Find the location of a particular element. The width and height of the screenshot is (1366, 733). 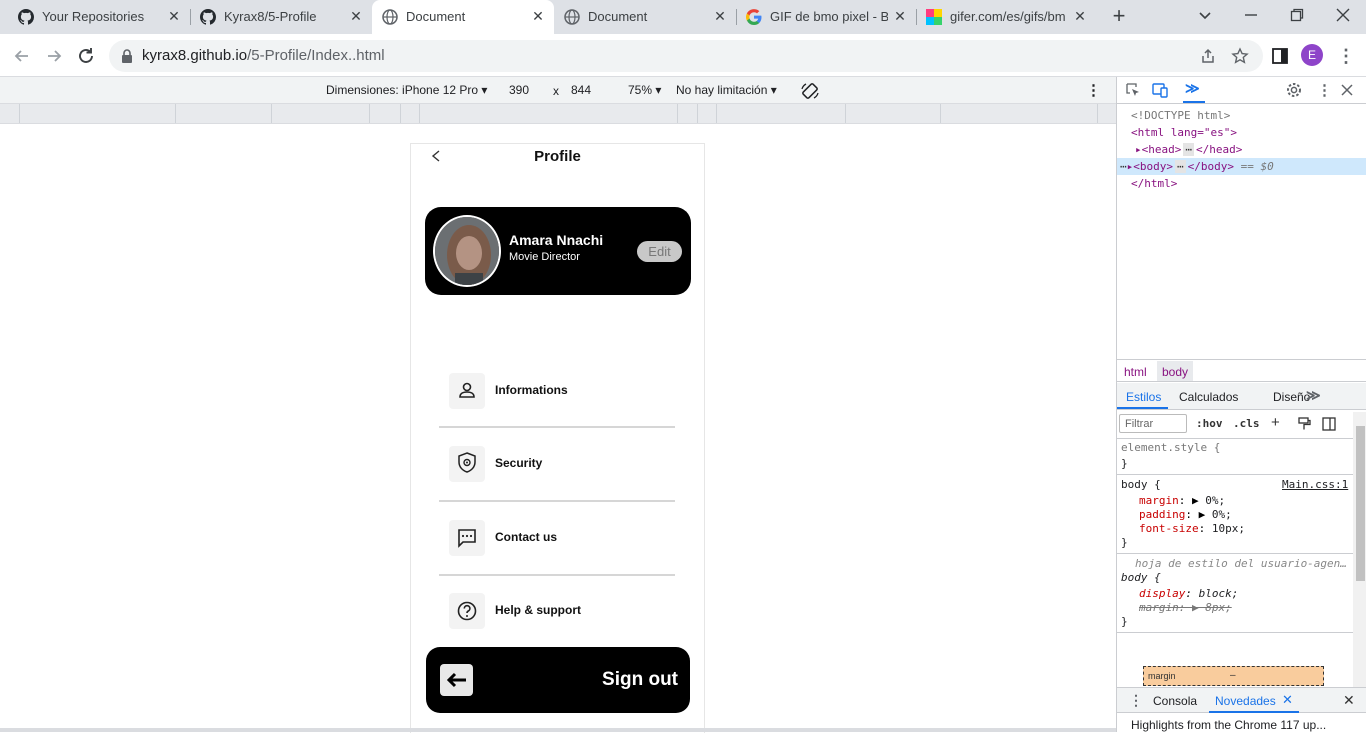

dom-html-open: <html lang="es"> is located at coordinates (1184, 132).